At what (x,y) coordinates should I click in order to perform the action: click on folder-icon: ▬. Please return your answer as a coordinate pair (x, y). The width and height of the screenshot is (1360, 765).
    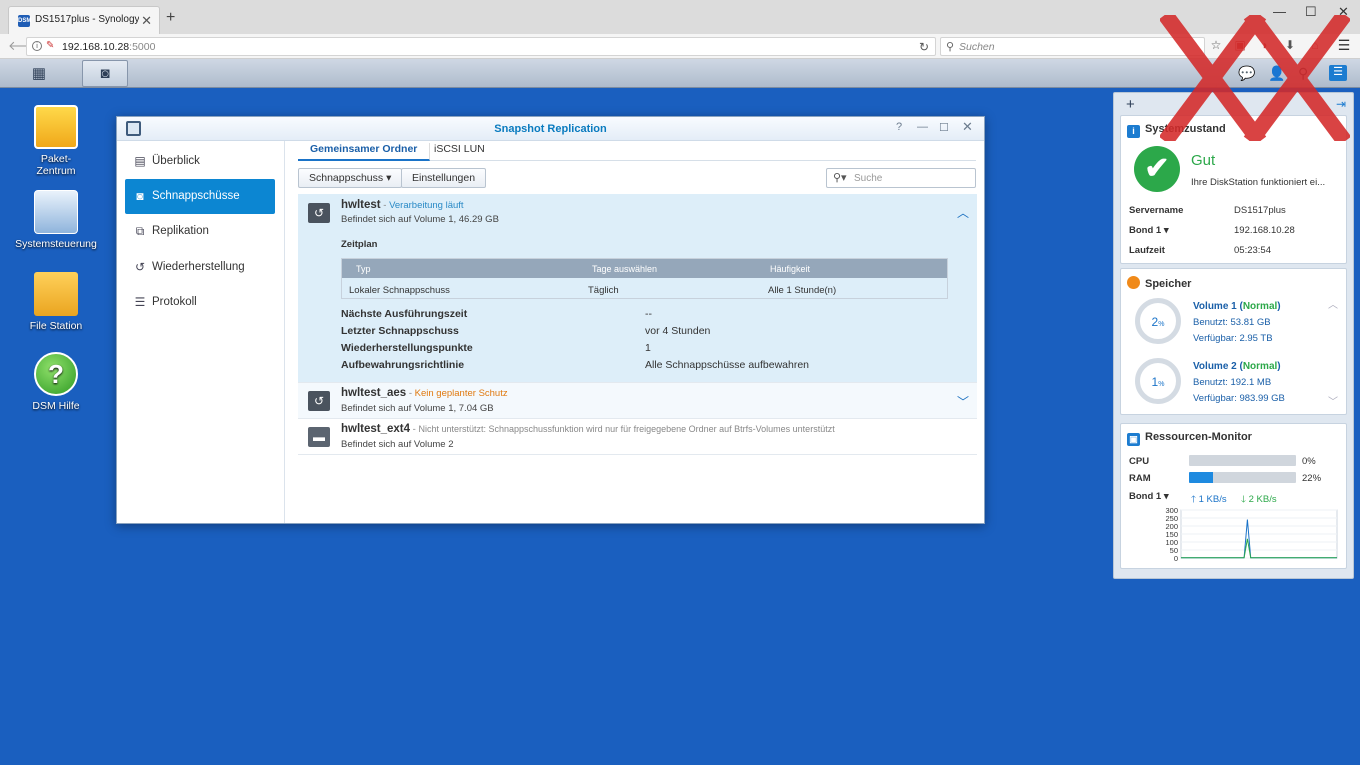
    Looking at the image, I should click on (319, 437).